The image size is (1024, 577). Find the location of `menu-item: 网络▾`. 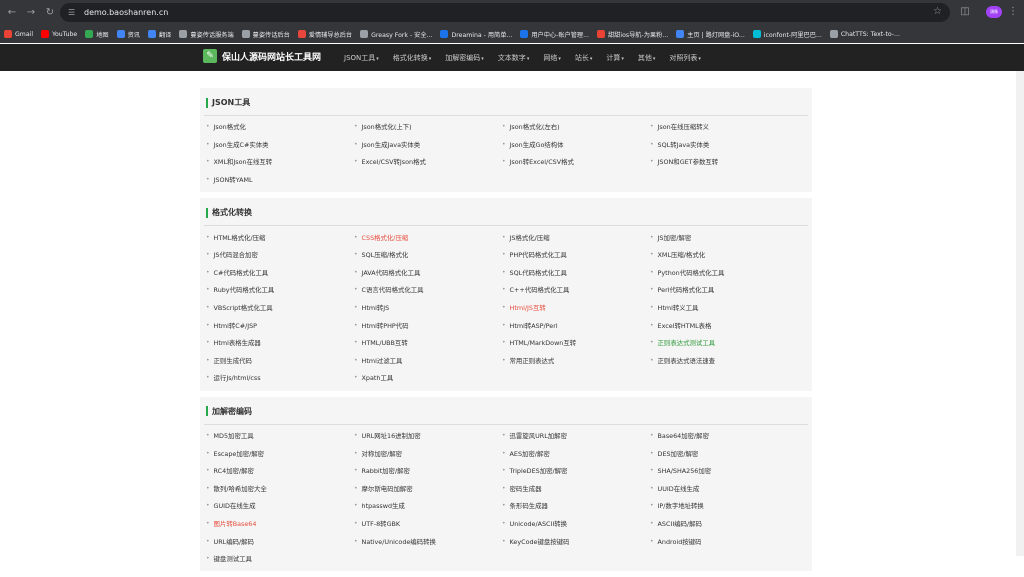

menu-item: 网络▾ is located at coordinates (552, 58).